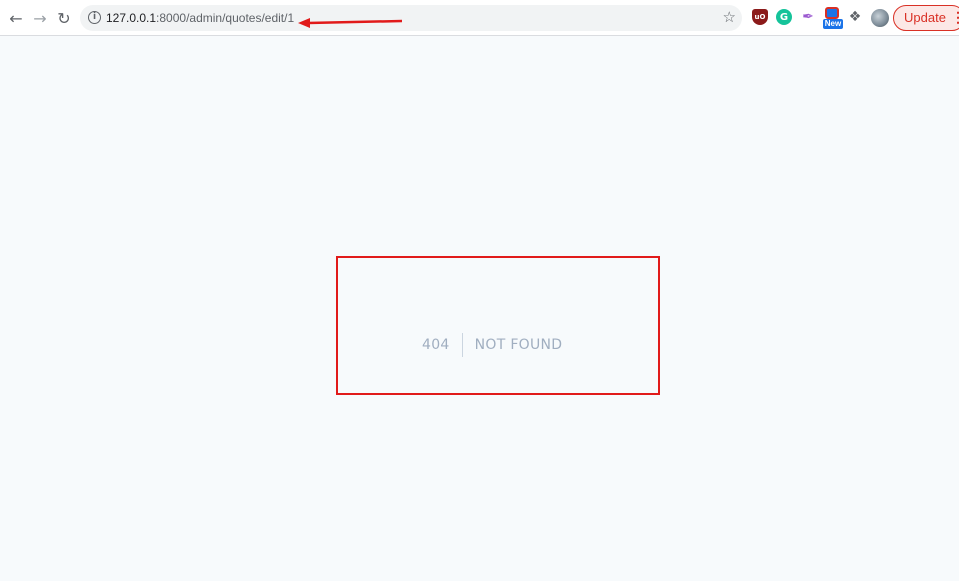  Describe the element at coordinates (40, 18) in the screenshot. I see `forward-arrow-icon: →` at that location.